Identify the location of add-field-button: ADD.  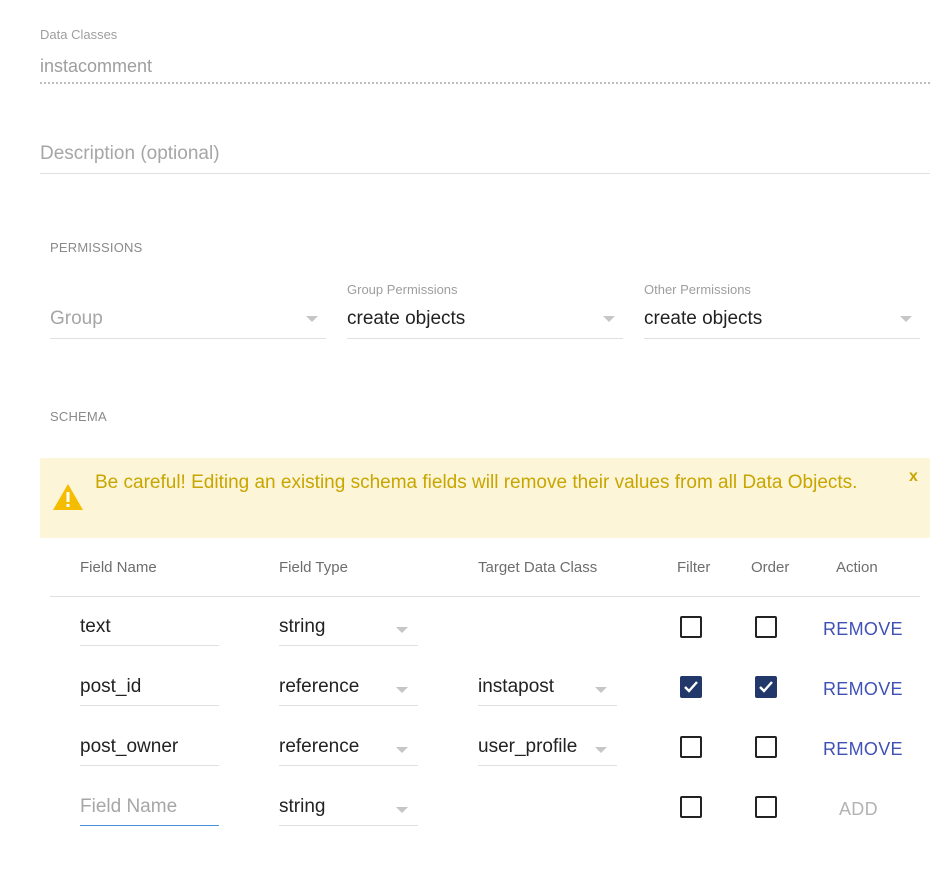
(858, 809).